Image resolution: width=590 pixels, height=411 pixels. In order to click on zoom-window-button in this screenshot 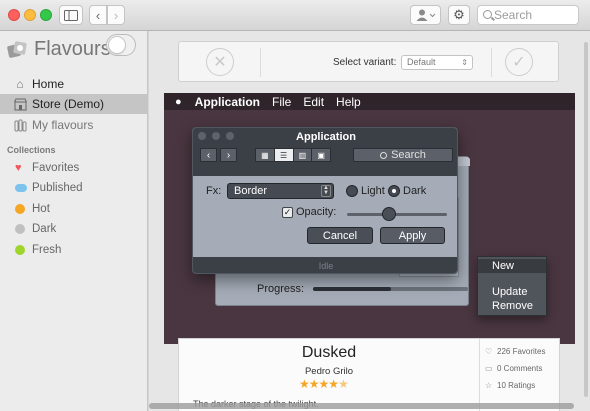, I will do `click(46, 15)`.